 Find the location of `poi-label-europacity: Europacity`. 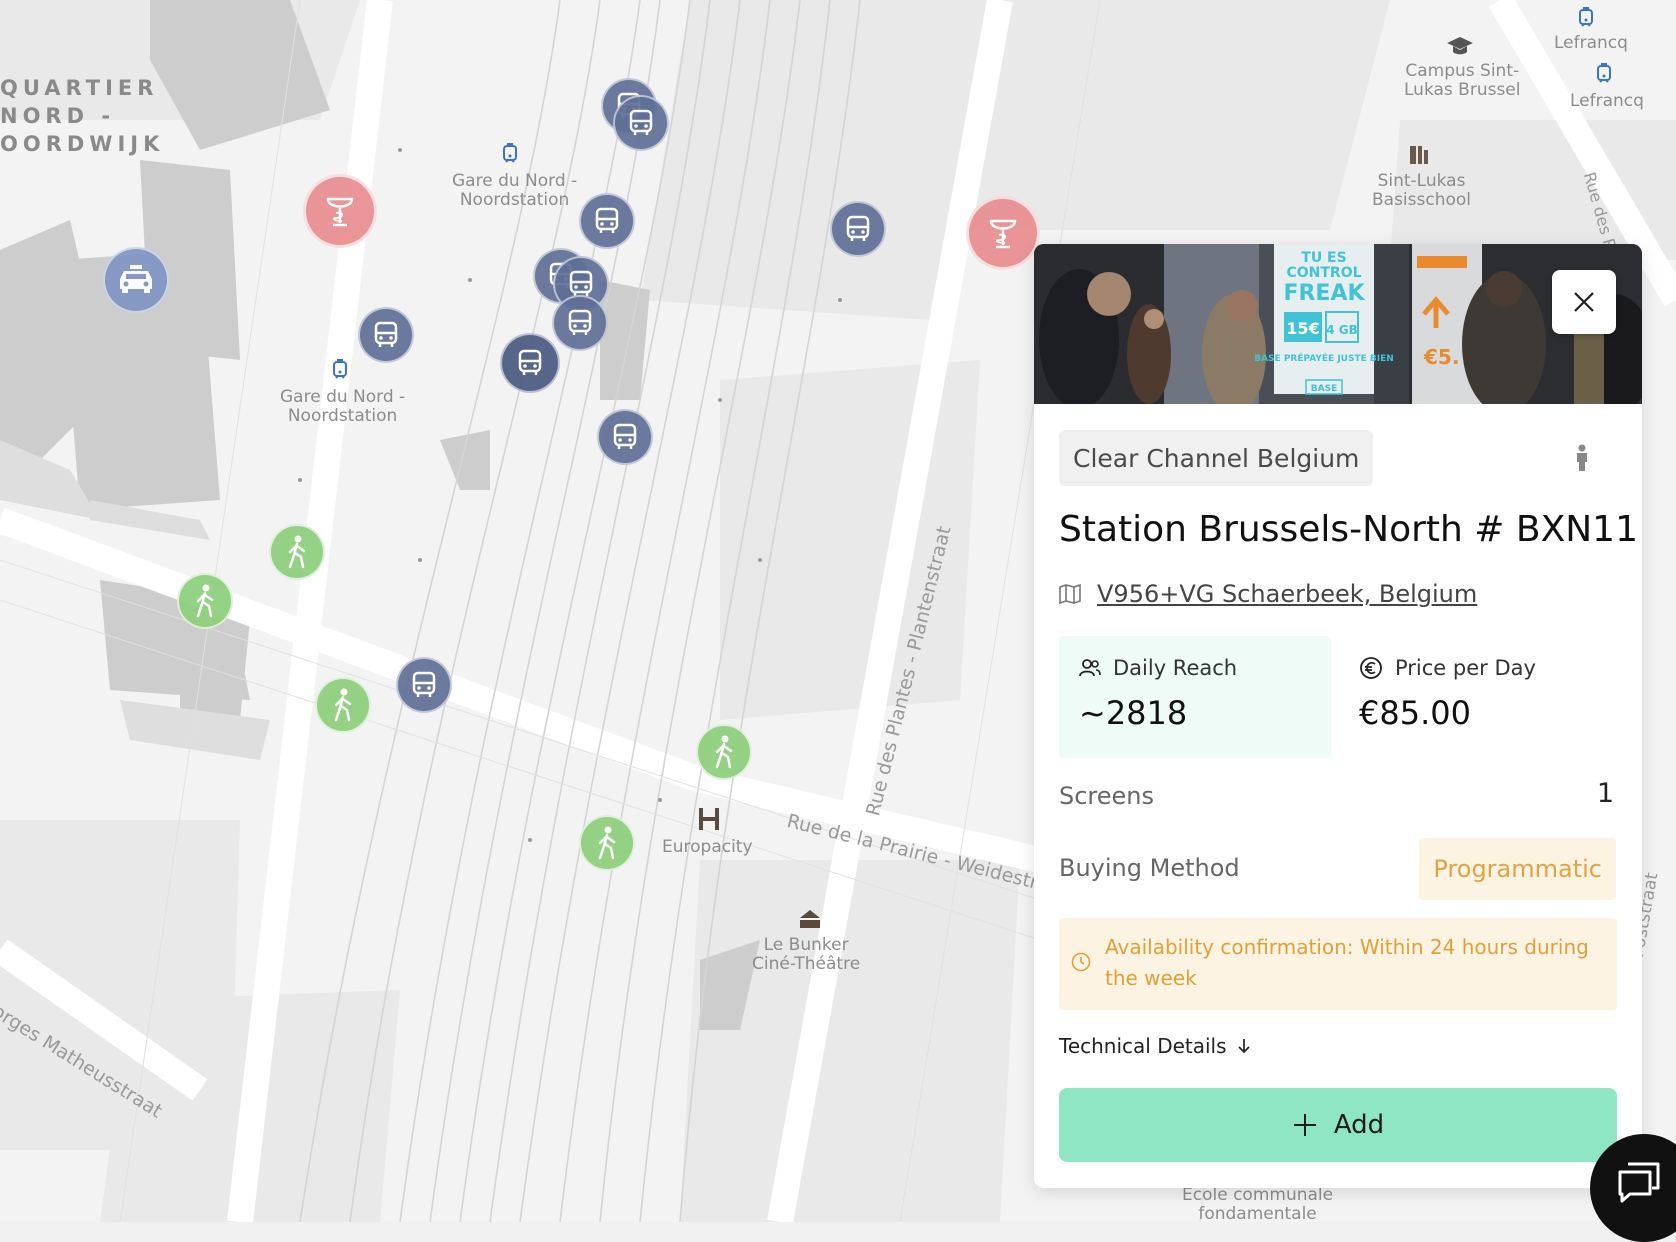

poi-label-europacity: Europacity is located at coordinates (707, 847).